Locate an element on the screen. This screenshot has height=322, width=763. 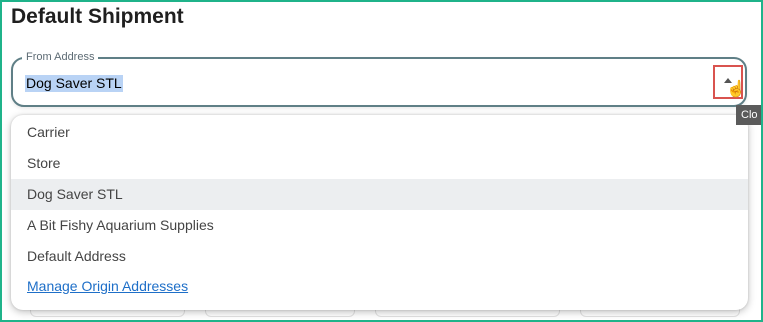
from-address-value: Dog Saver STL is located at coordinates (74, 83).